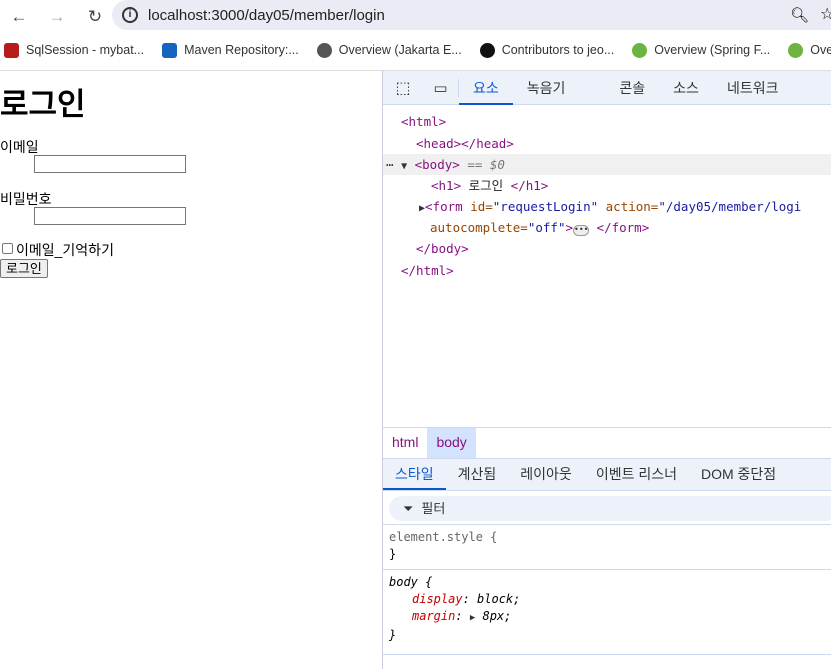 The height and width of the screenshot is (669, 831). Describe the element at coordinates (404, 166) in the screenshot. I see `expand-triangle-icon: ▼` at that location.